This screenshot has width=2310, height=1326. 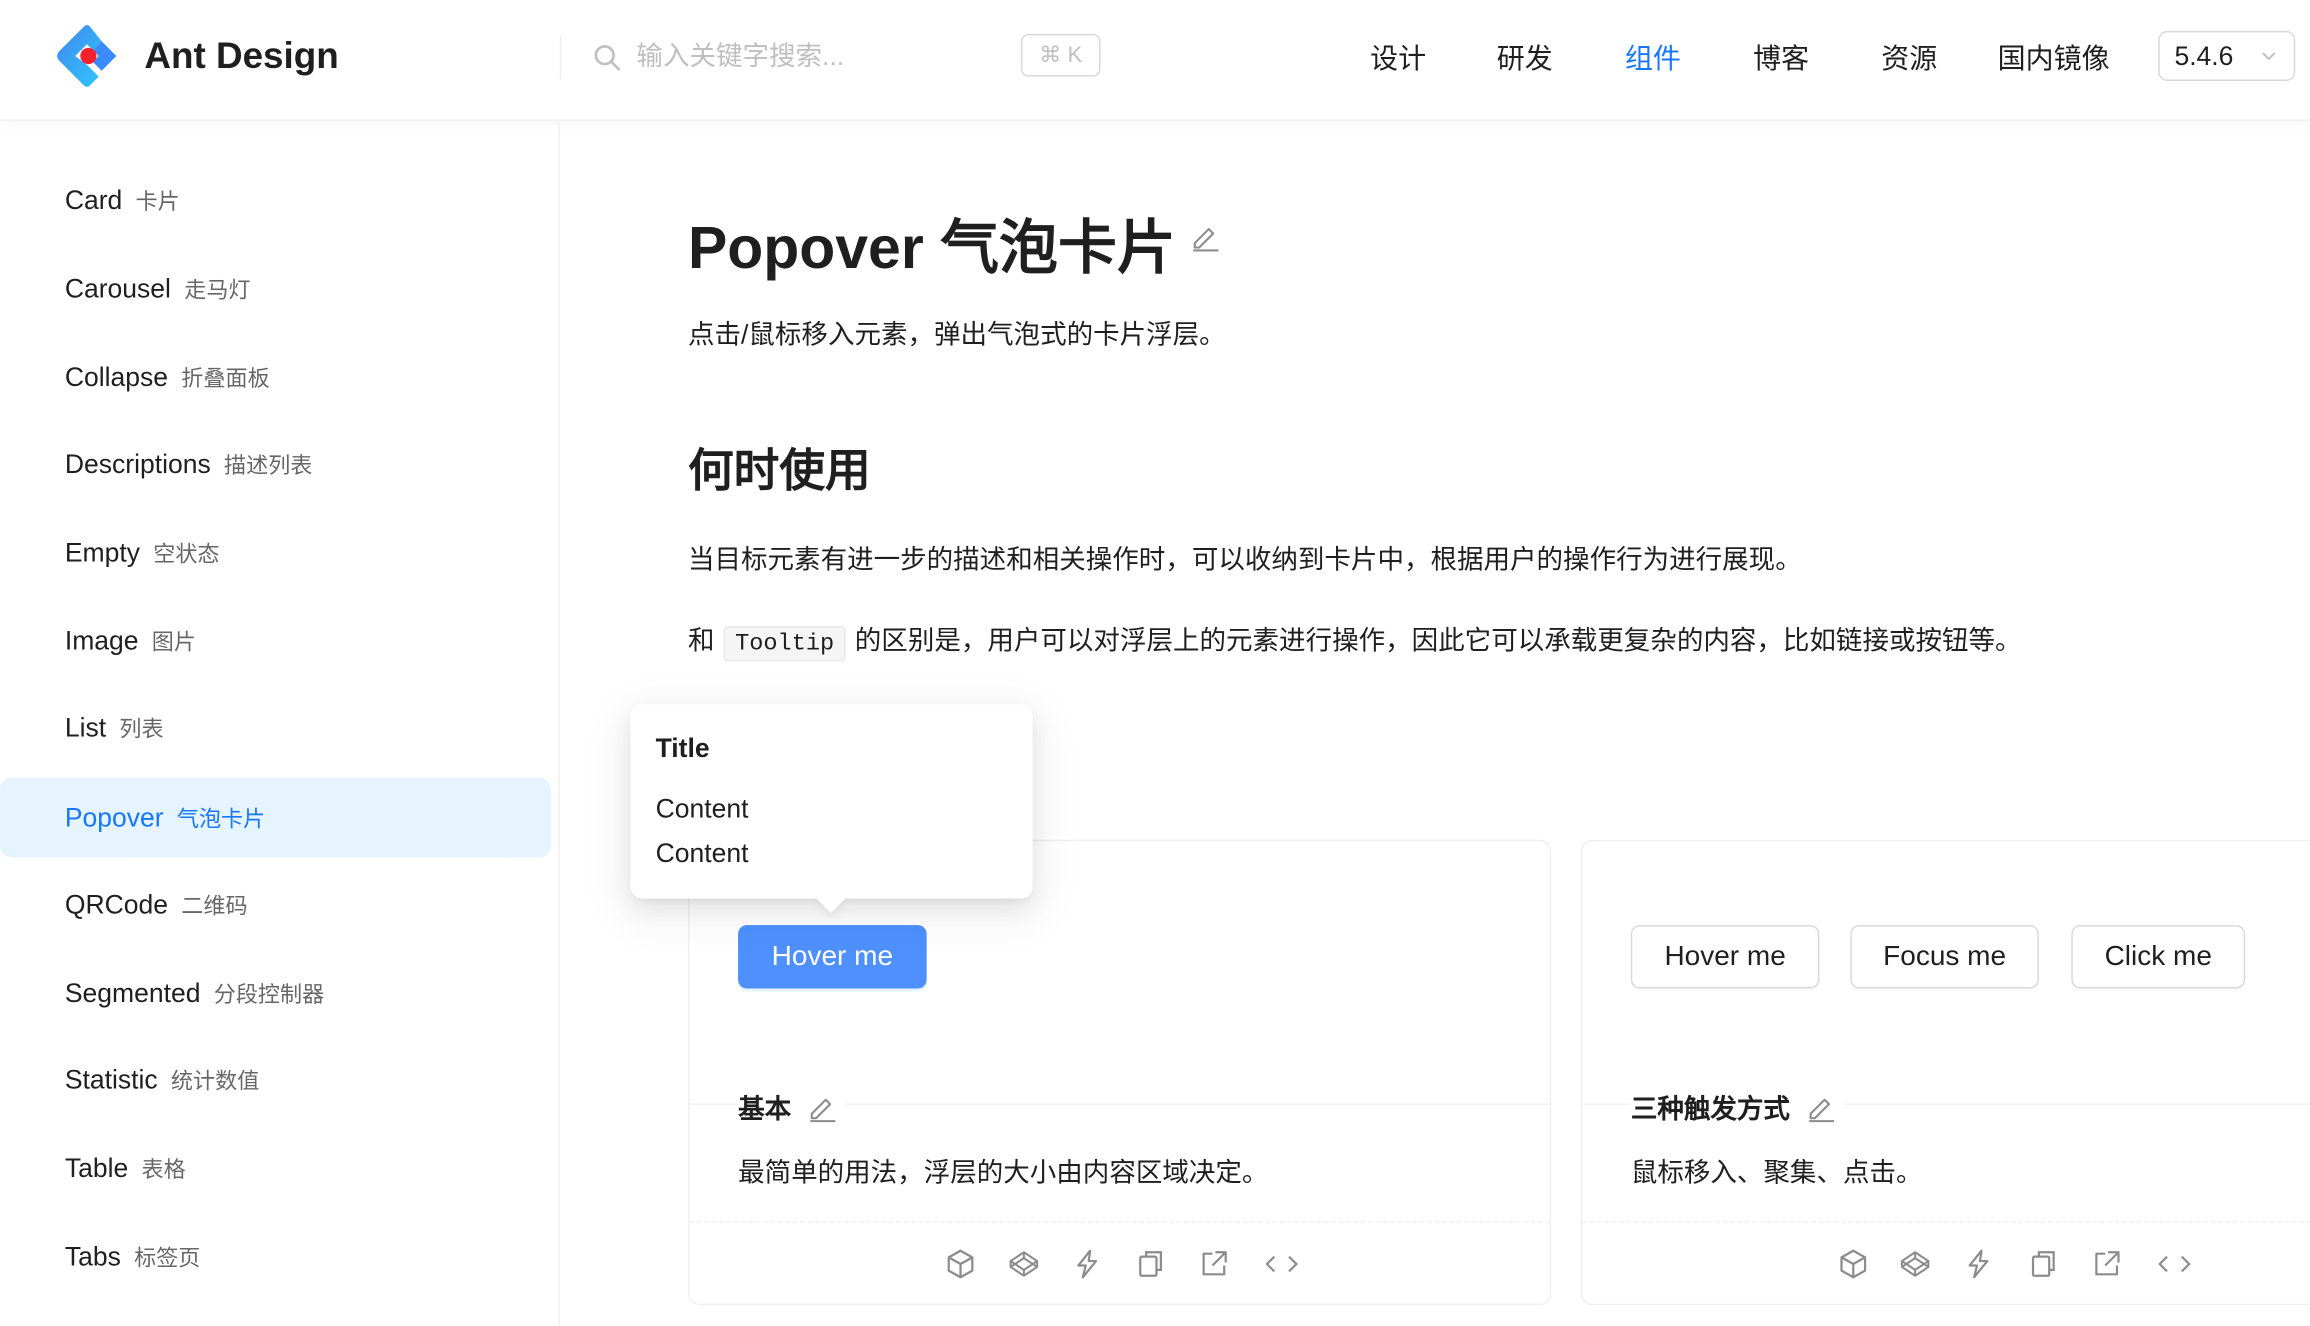 I want to click on sidebar-item-cn-label: 二维码, so click(x=214, y=907).